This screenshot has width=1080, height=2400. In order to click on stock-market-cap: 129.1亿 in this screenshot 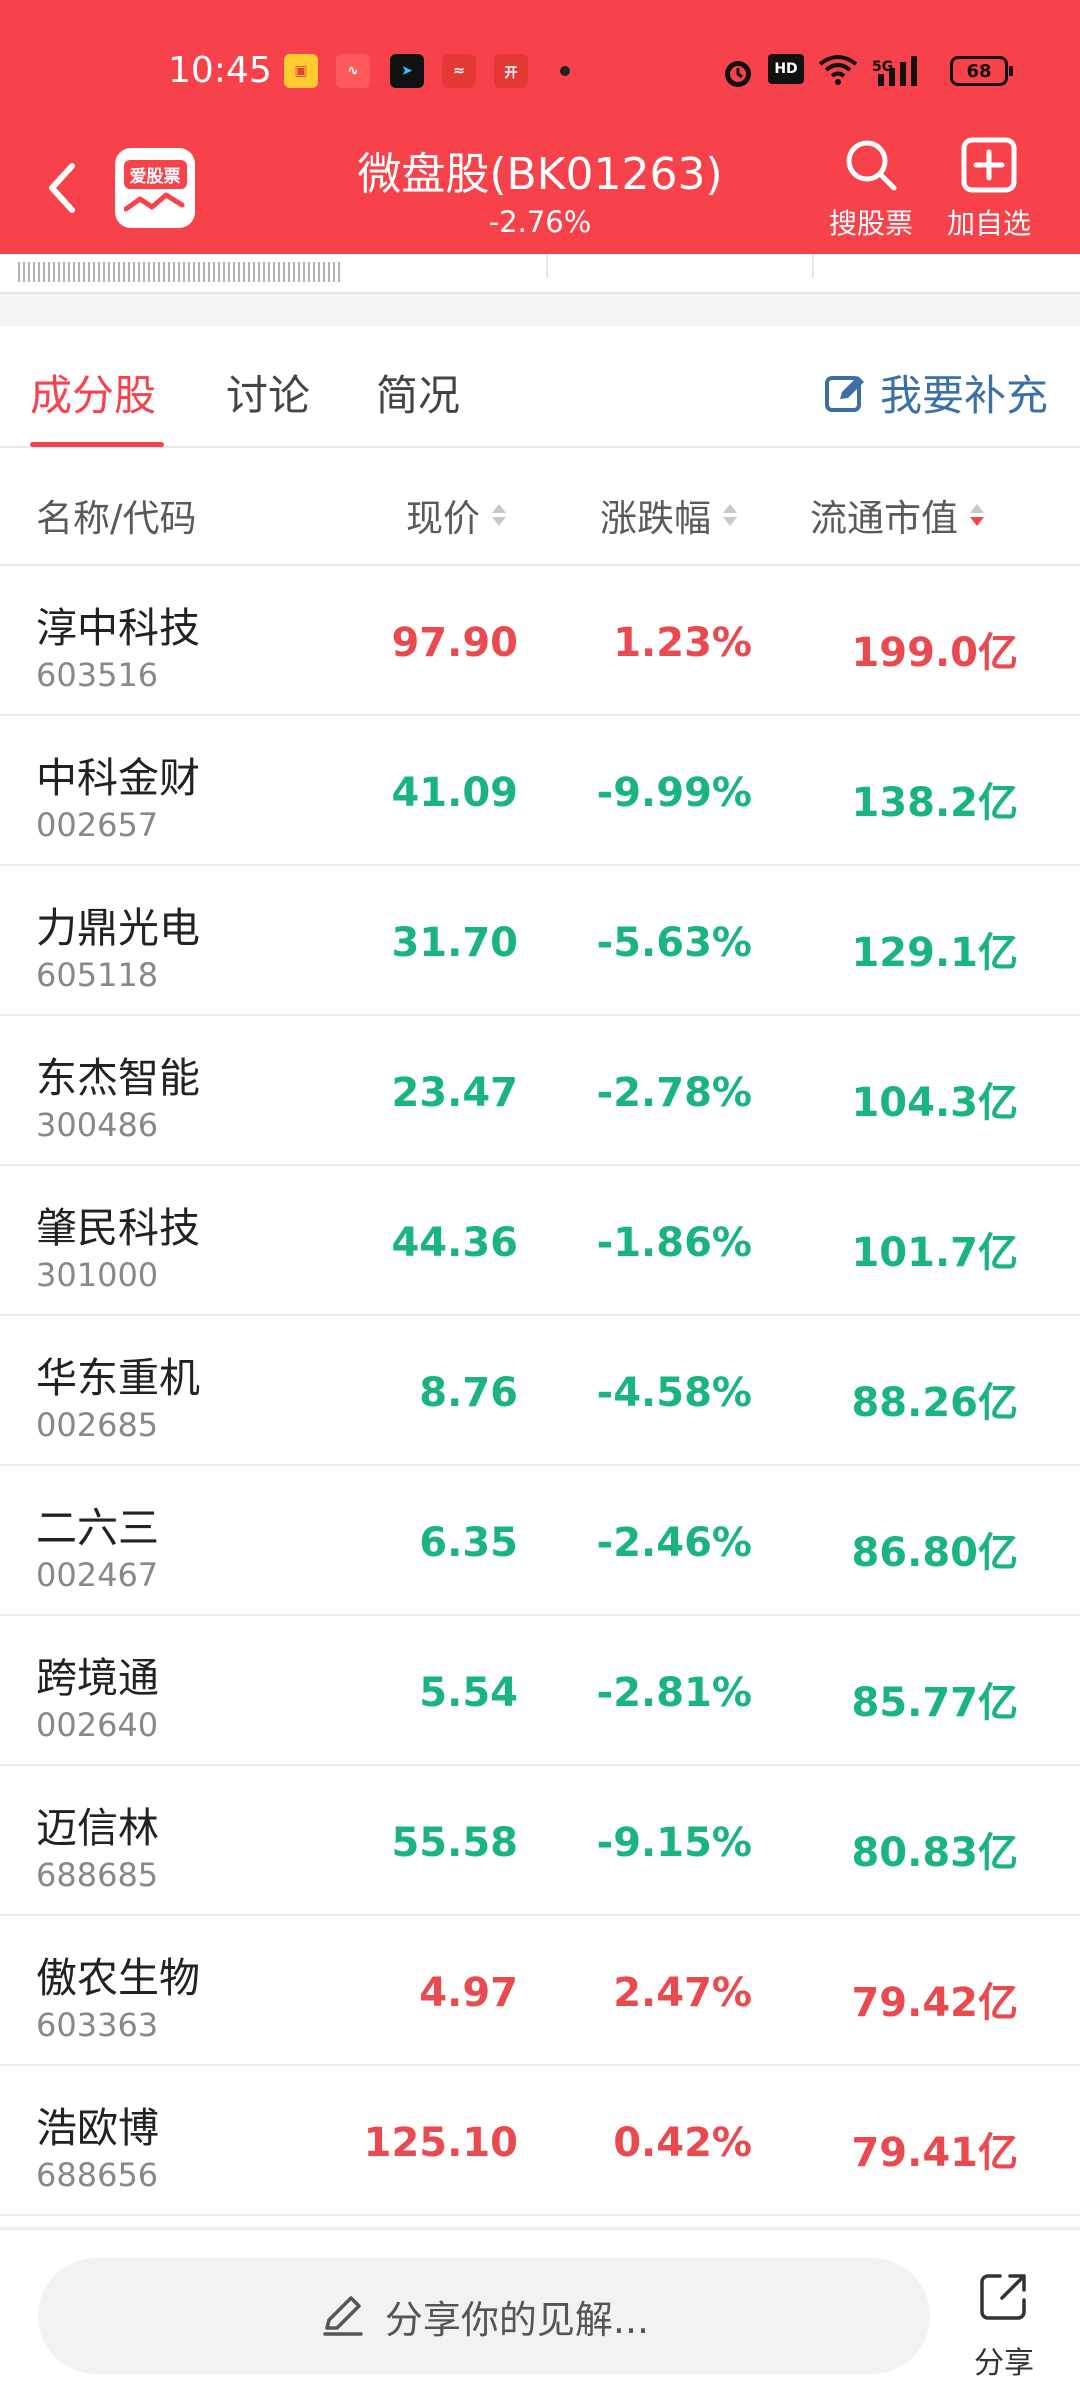, I will do `click(934, 953)`.